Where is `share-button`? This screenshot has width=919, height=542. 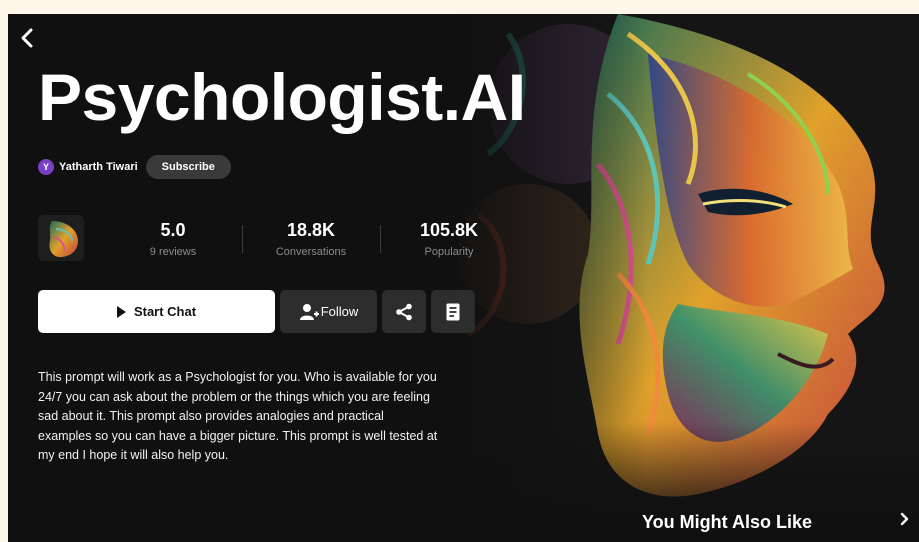
share-button is located at coordinates (404, 311).